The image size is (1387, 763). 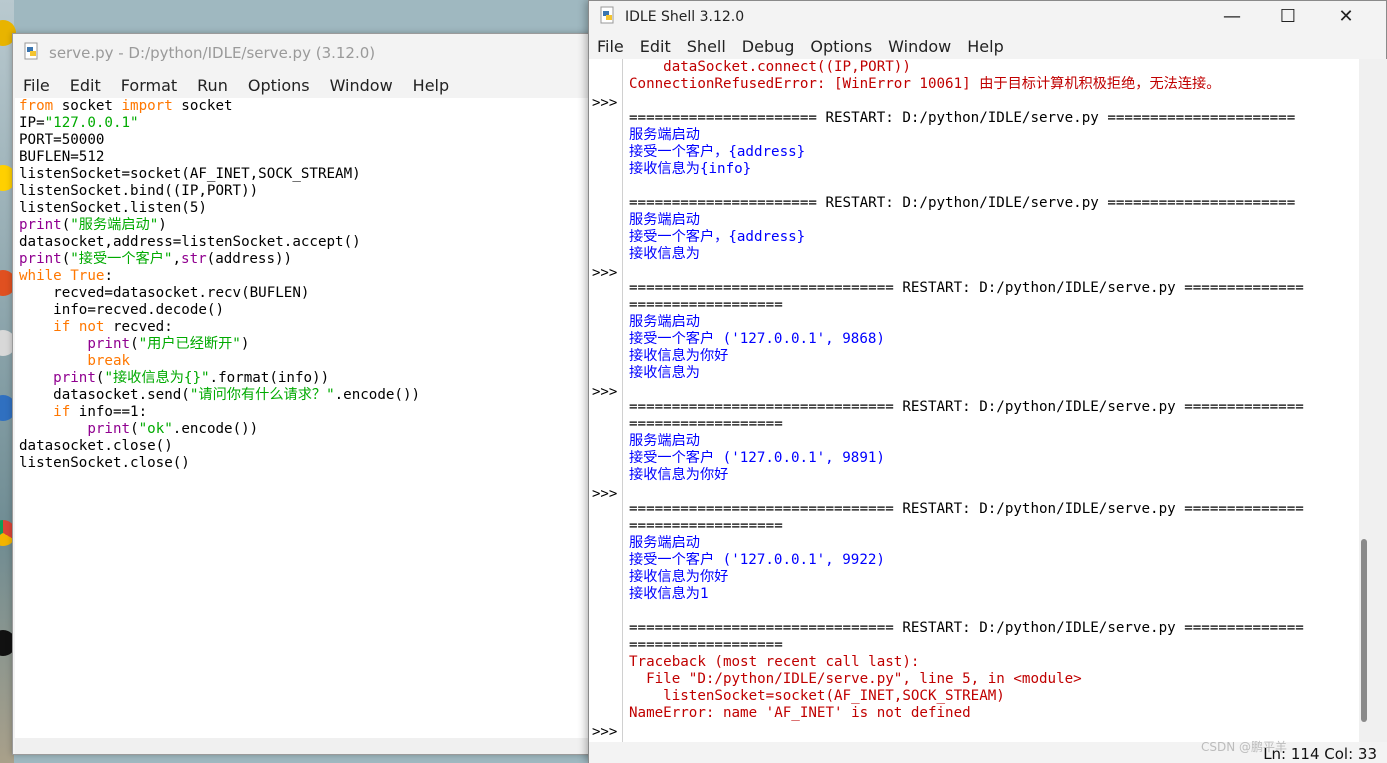 What do you see at coordinates (108, 276) in the screenshot?
I see `code-token: :` at bounding box center [108, 276].